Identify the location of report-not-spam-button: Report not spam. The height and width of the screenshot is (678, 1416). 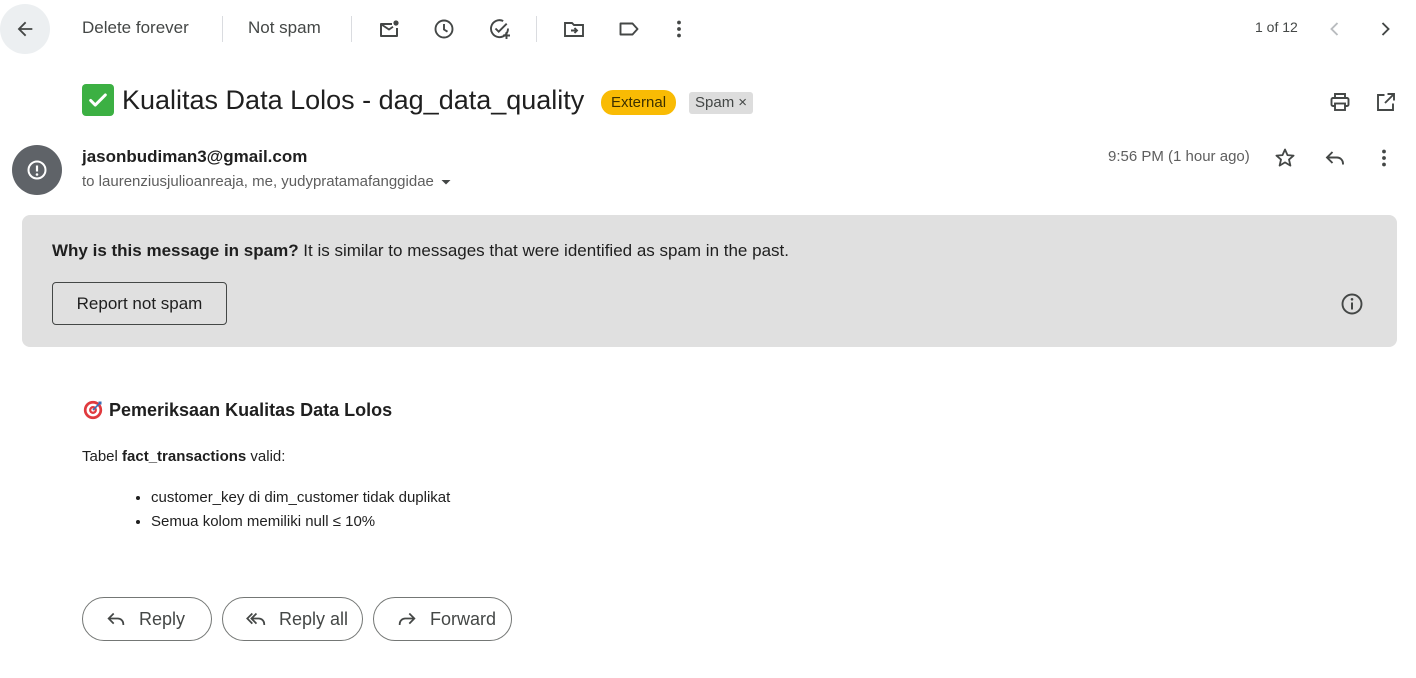
(139, 303).